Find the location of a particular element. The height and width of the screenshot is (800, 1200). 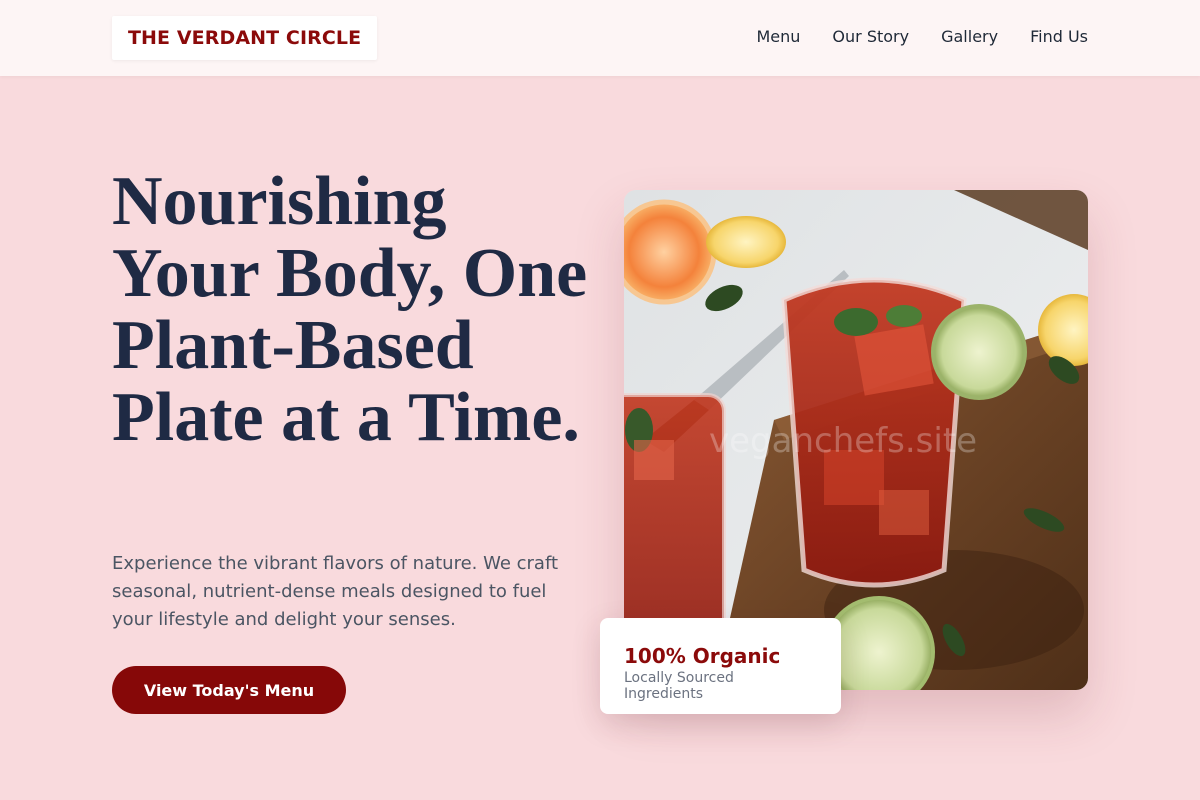

brand-logo: THE VERDANT CIRCLE is located at coordinates (245, 38).